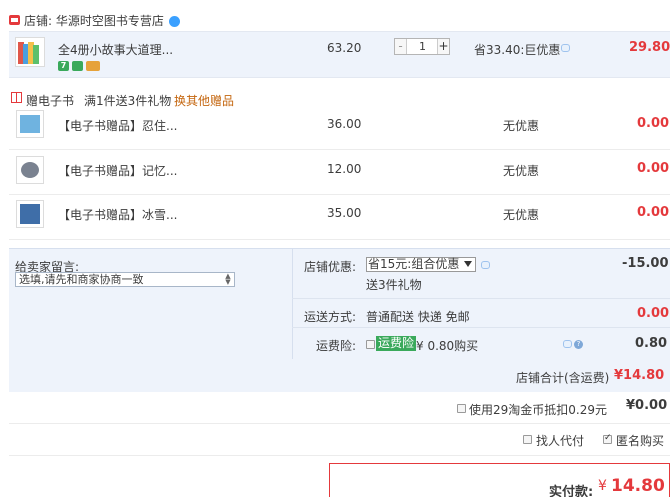 This screenshot has height=497, width=670. What do you see at coordinates (461, 408) in the screenshot?
I see `taojinbi-checkbox` at bounding box center [461, 408].